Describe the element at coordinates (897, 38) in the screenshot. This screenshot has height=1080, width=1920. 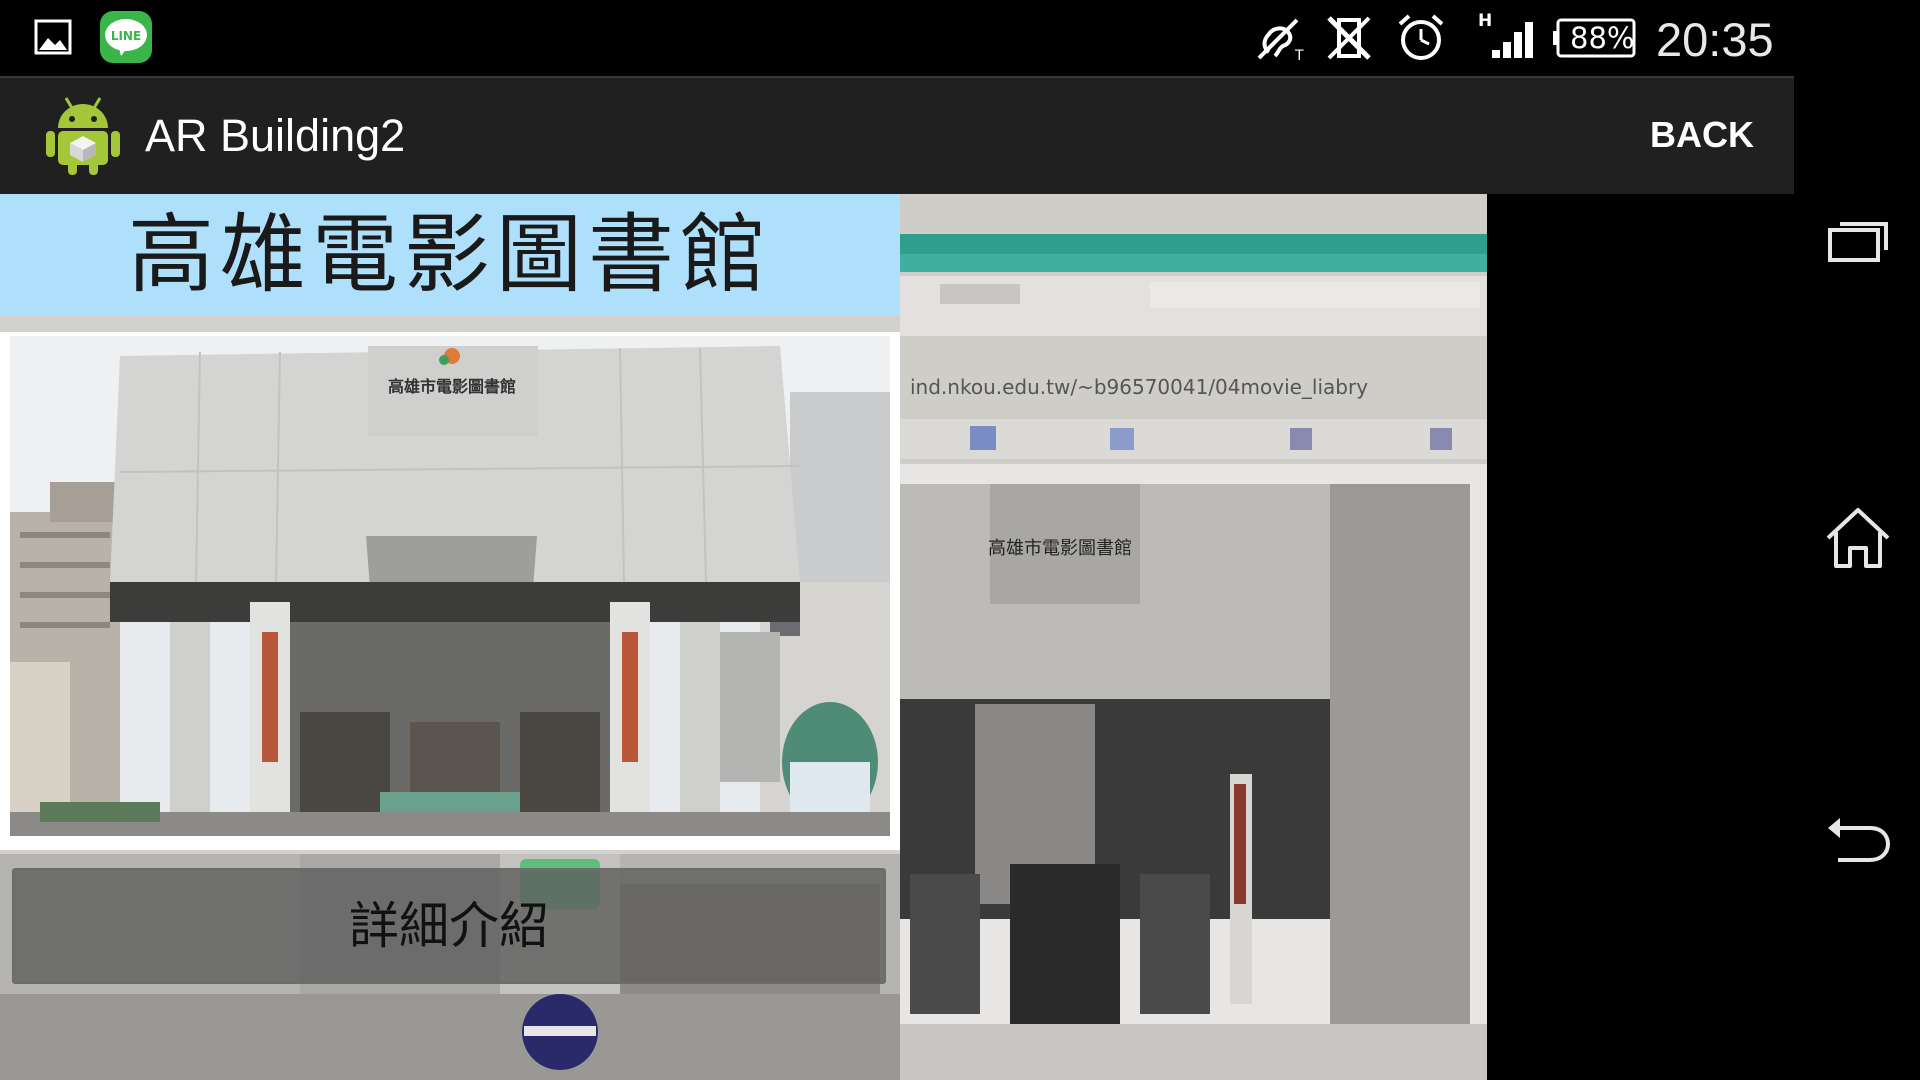
I see `status-bar: LINE T H 88% 20:35` at that location.